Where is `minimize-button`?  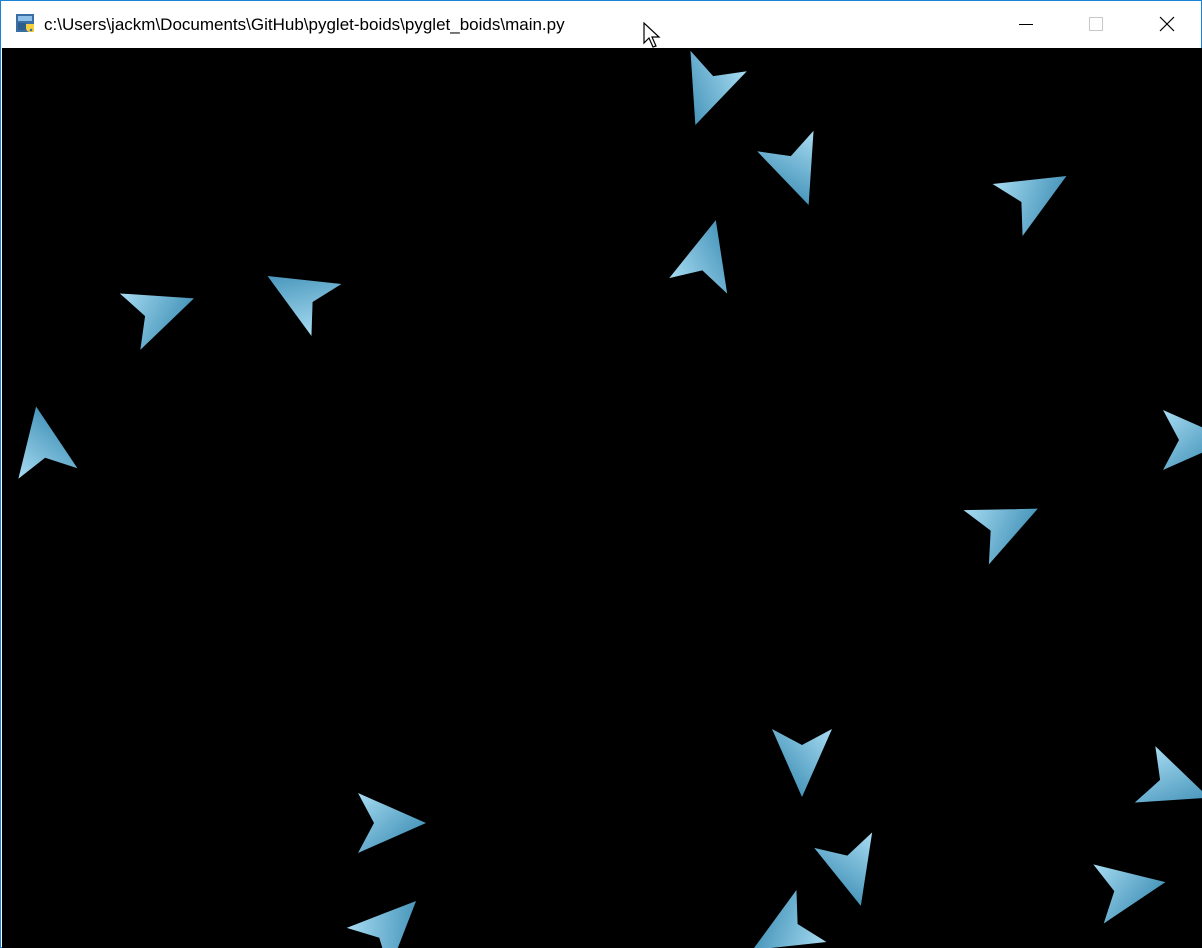
minimize-button is located at coordinates (1026, 24).